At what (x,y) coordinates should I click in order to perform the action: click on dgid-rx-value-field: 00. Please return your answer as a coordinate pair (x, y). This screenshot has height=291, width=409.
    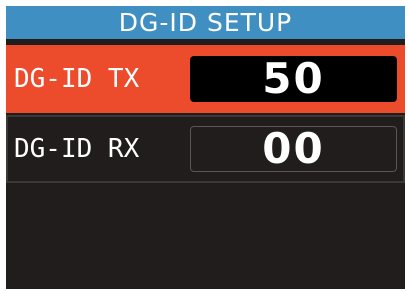
    Looking at the image, I should click on (293, 149).